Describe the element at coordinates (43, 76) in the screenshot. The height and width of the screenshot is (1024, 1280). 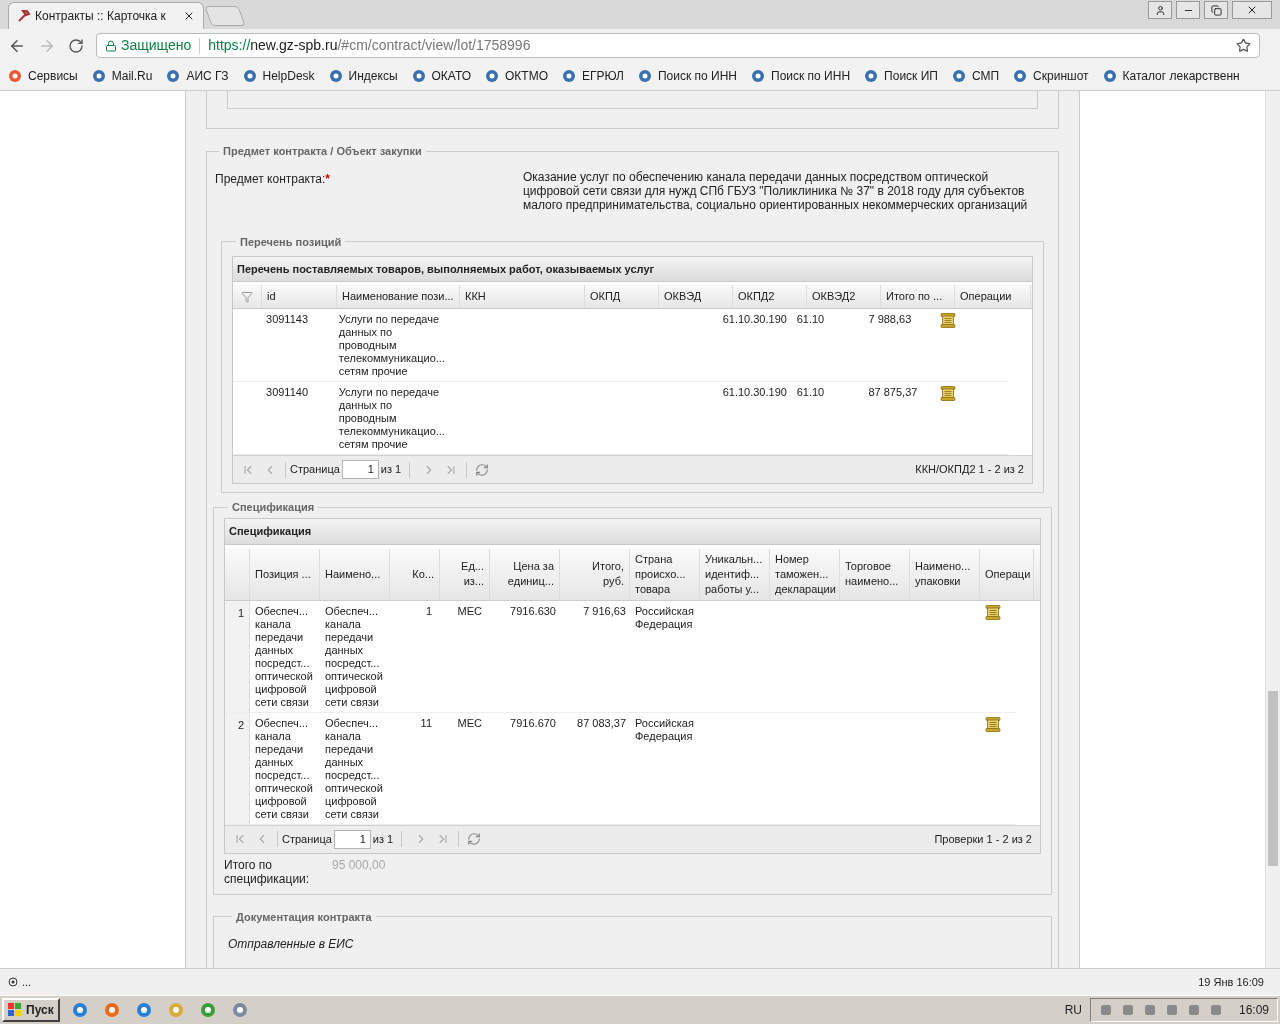
I see `bookmark-item: Сервисы` at that location.